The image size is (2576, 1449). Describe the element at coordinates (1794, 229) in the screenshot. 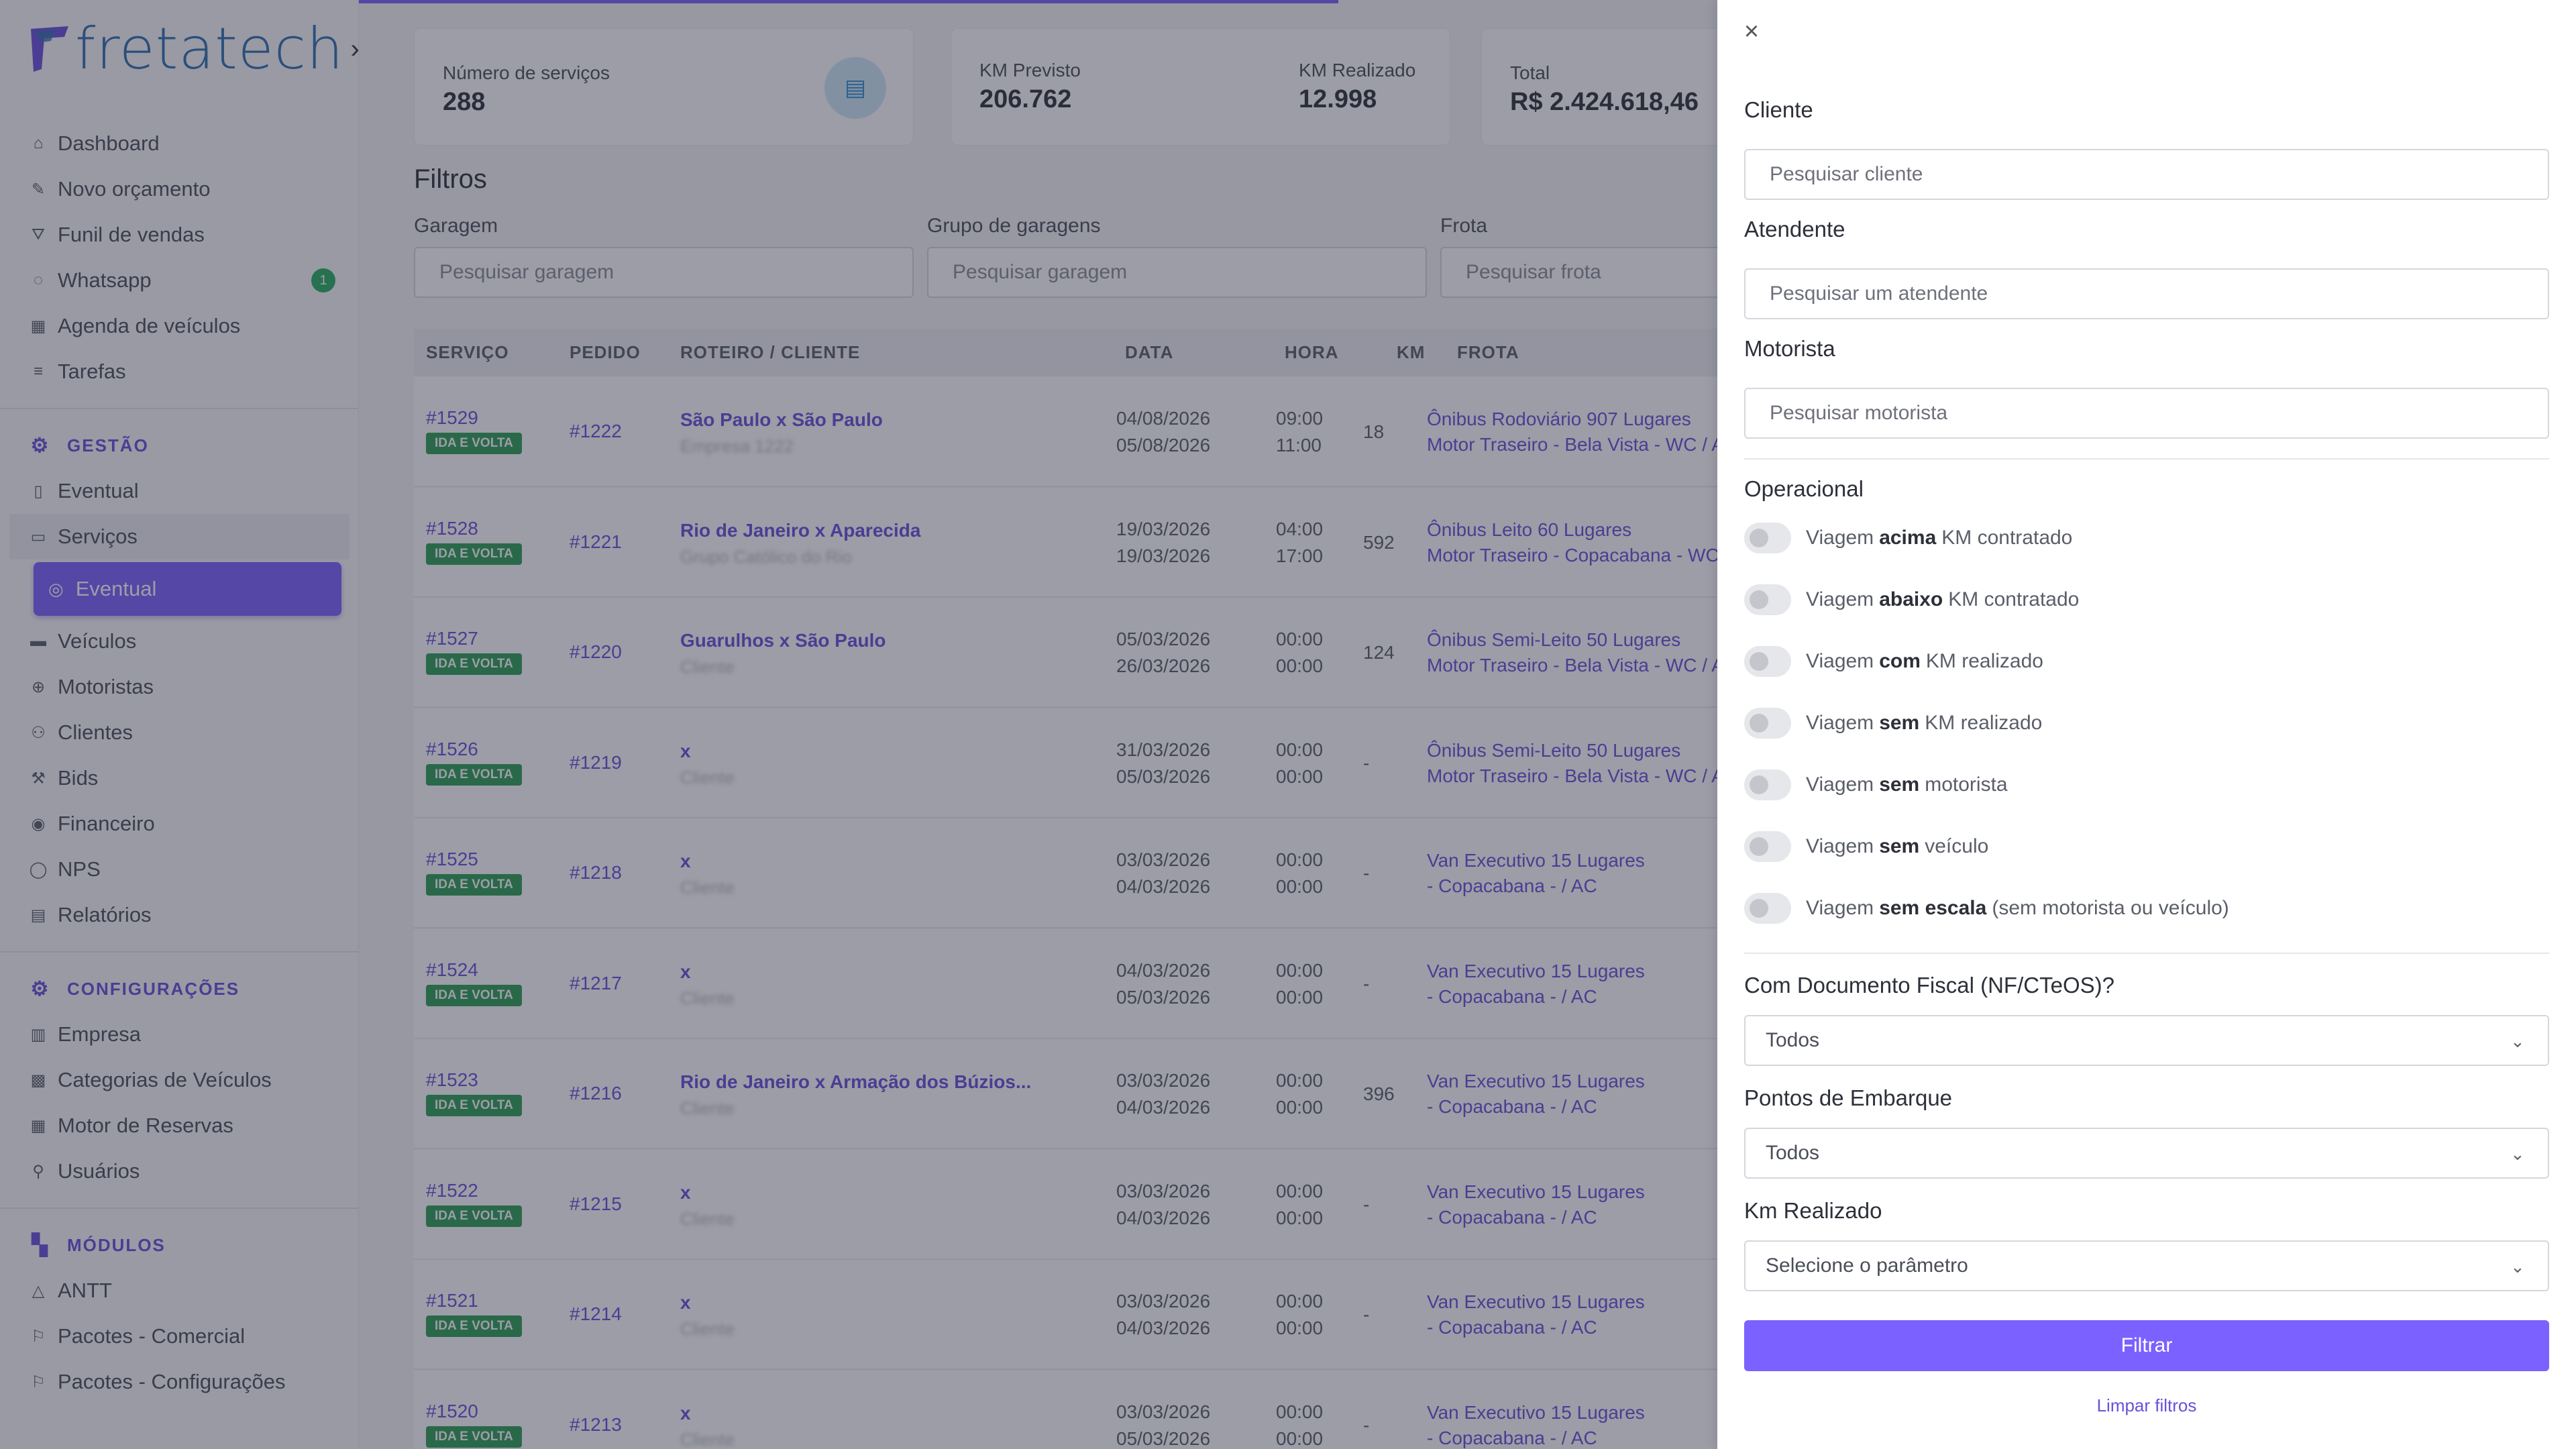

I see `atendente-label: Atendente` at that location.